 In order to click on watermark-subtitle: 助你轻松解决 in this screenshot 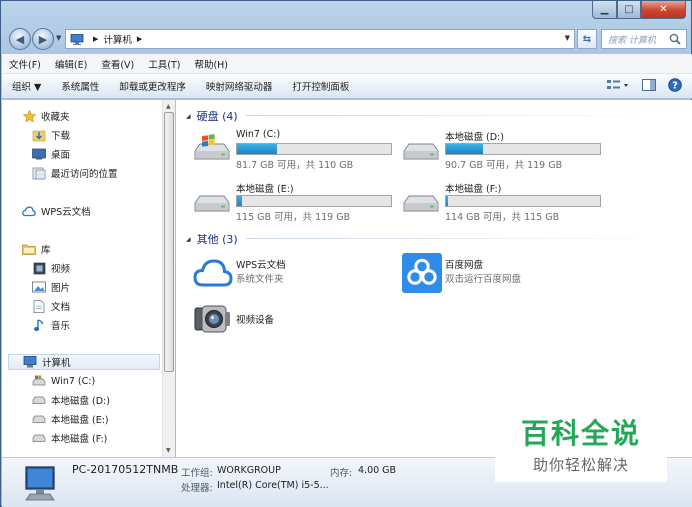, I will do `click(580, 465)`.